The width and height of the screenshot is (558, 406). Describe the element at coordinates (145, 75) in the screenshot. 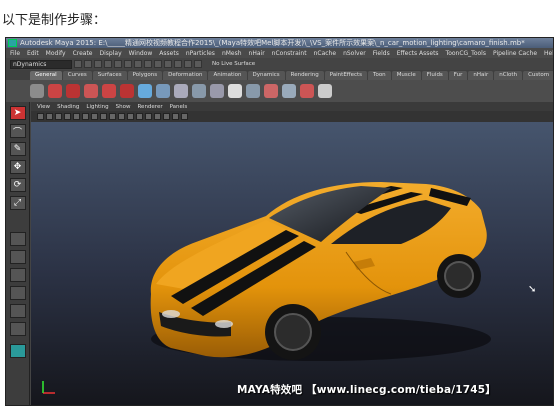

I see `shelf-tab-polygons: Polygons` at that location.